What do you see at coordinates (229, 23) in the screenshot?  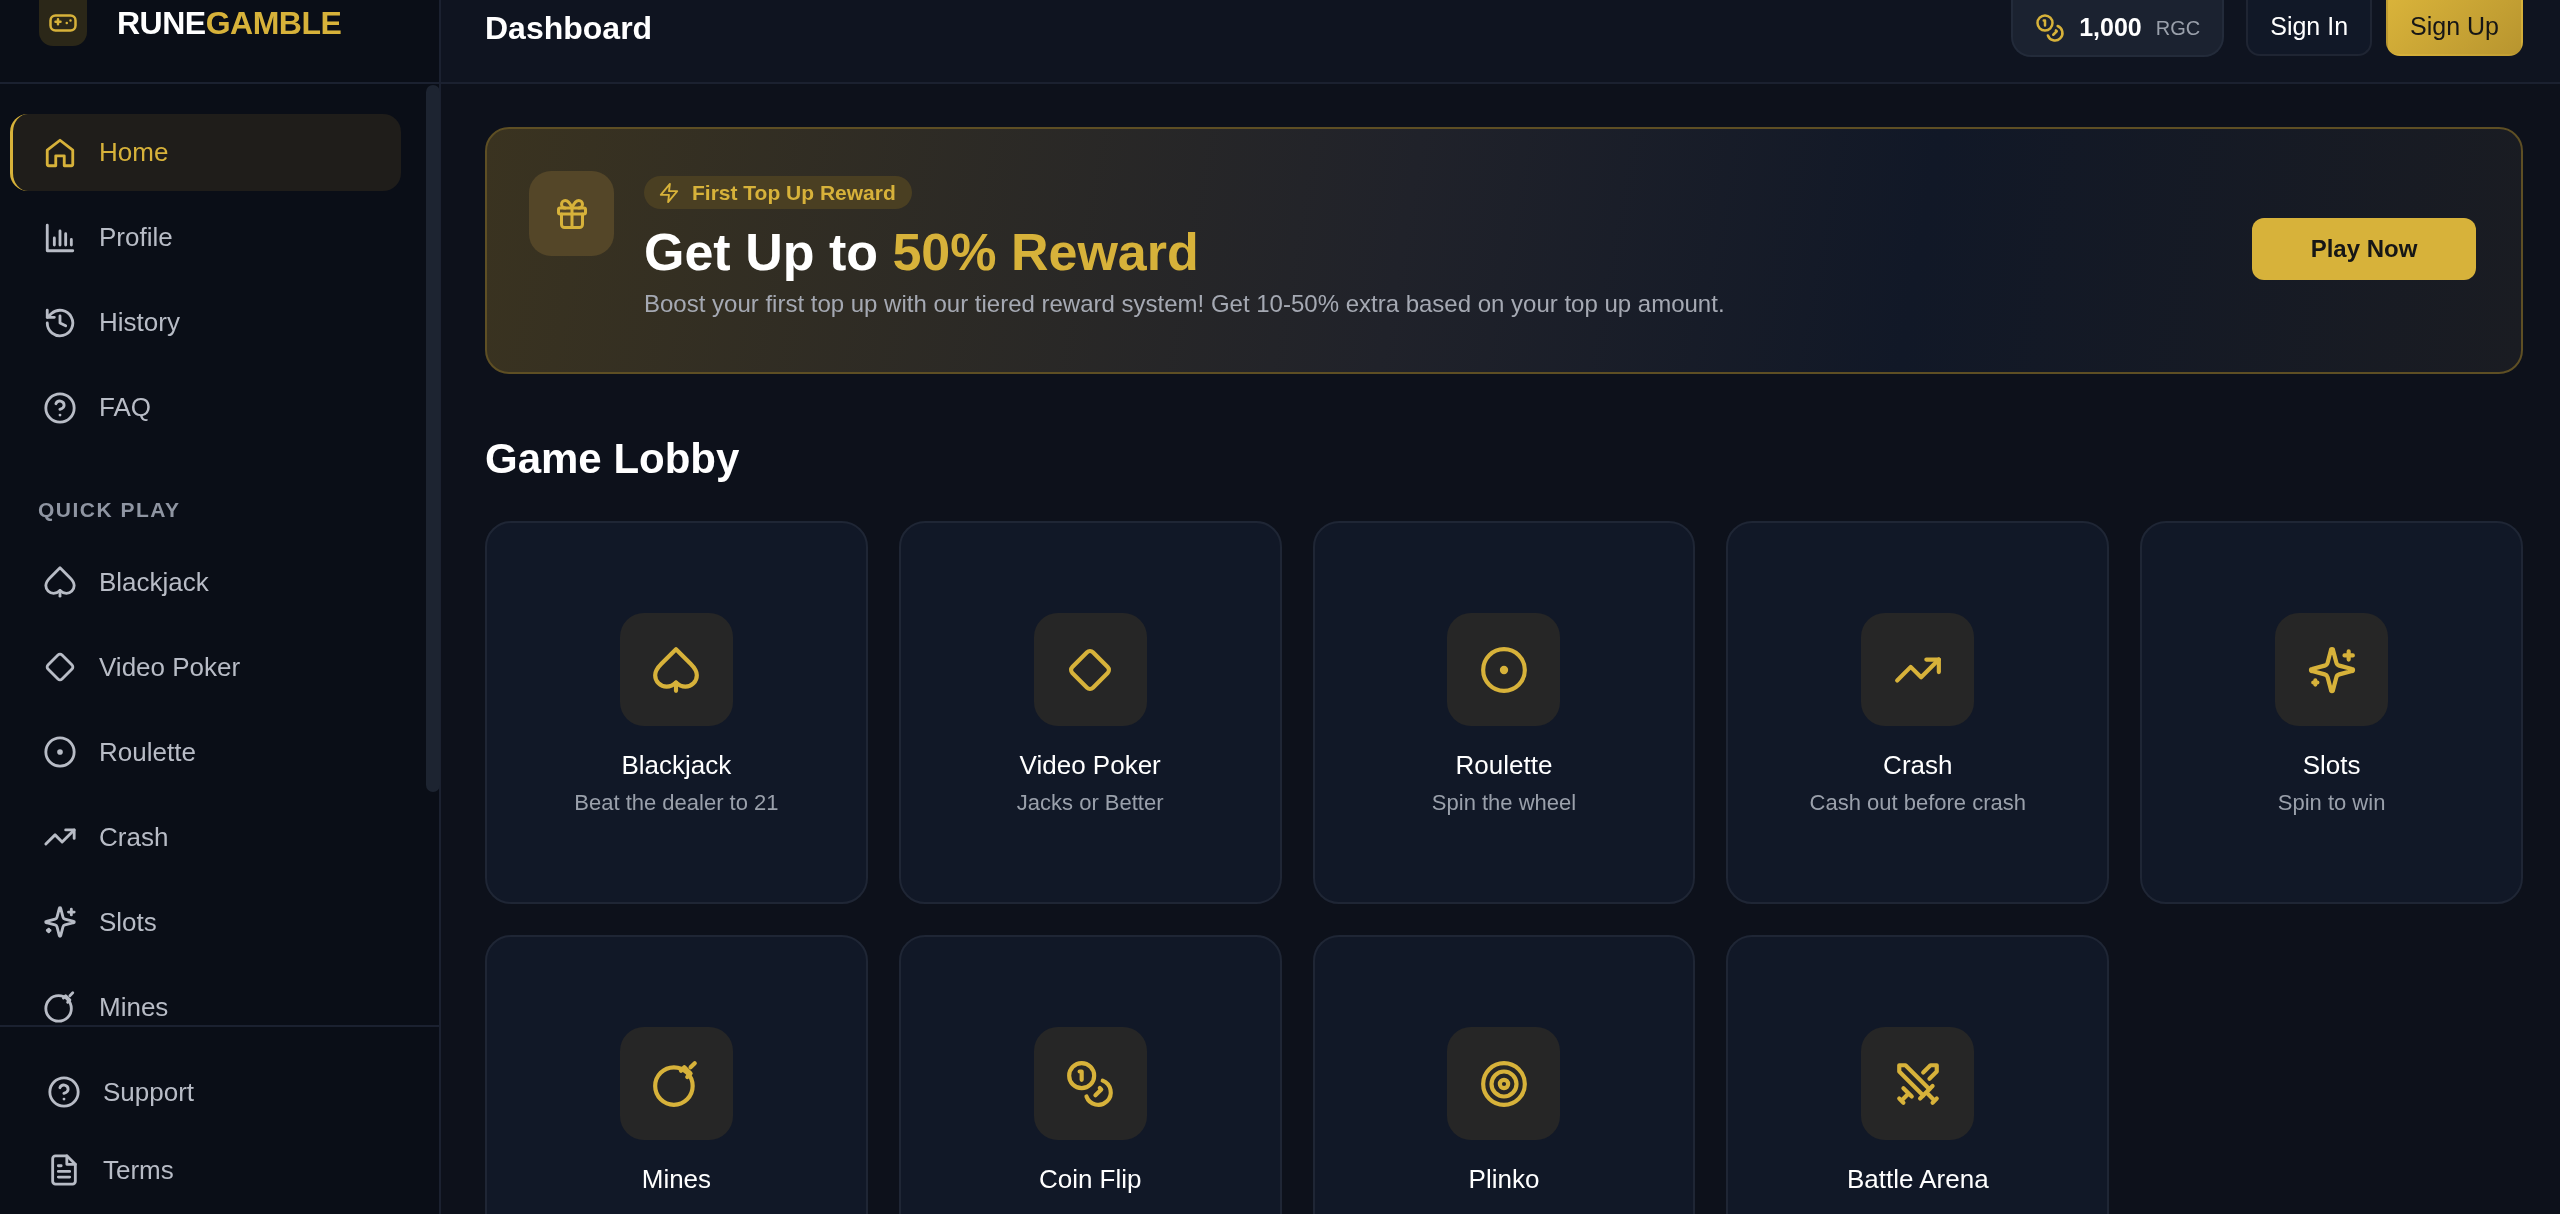 I see `brand-logo-text: RUNEGAMBLE` at bounding box center [229, 23].